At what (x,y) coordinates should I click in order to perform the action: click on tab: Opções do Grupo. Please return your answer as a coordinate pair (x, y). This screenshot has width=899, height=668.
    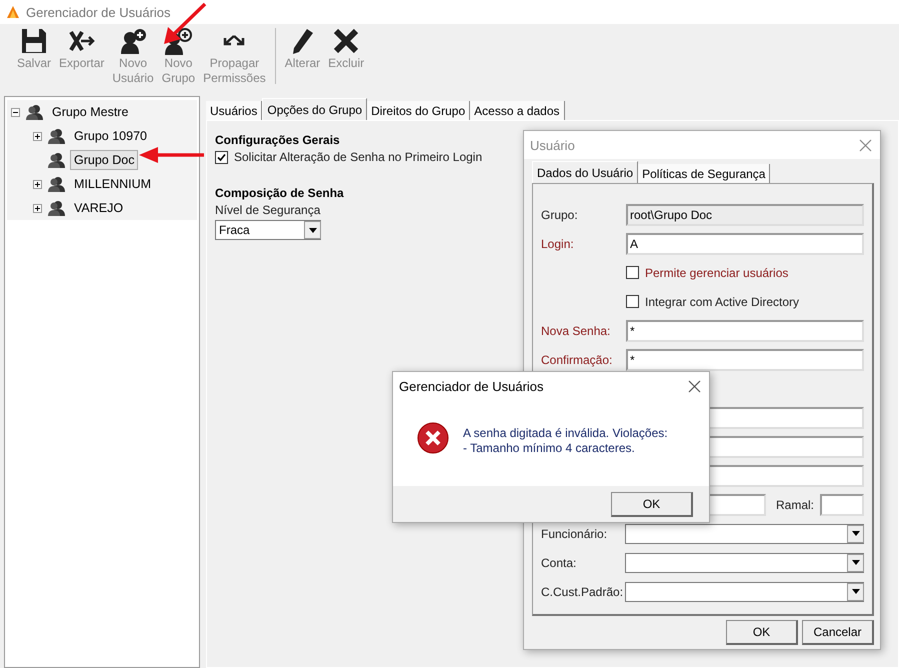
    Looking at the image, I should click on (315, 109).